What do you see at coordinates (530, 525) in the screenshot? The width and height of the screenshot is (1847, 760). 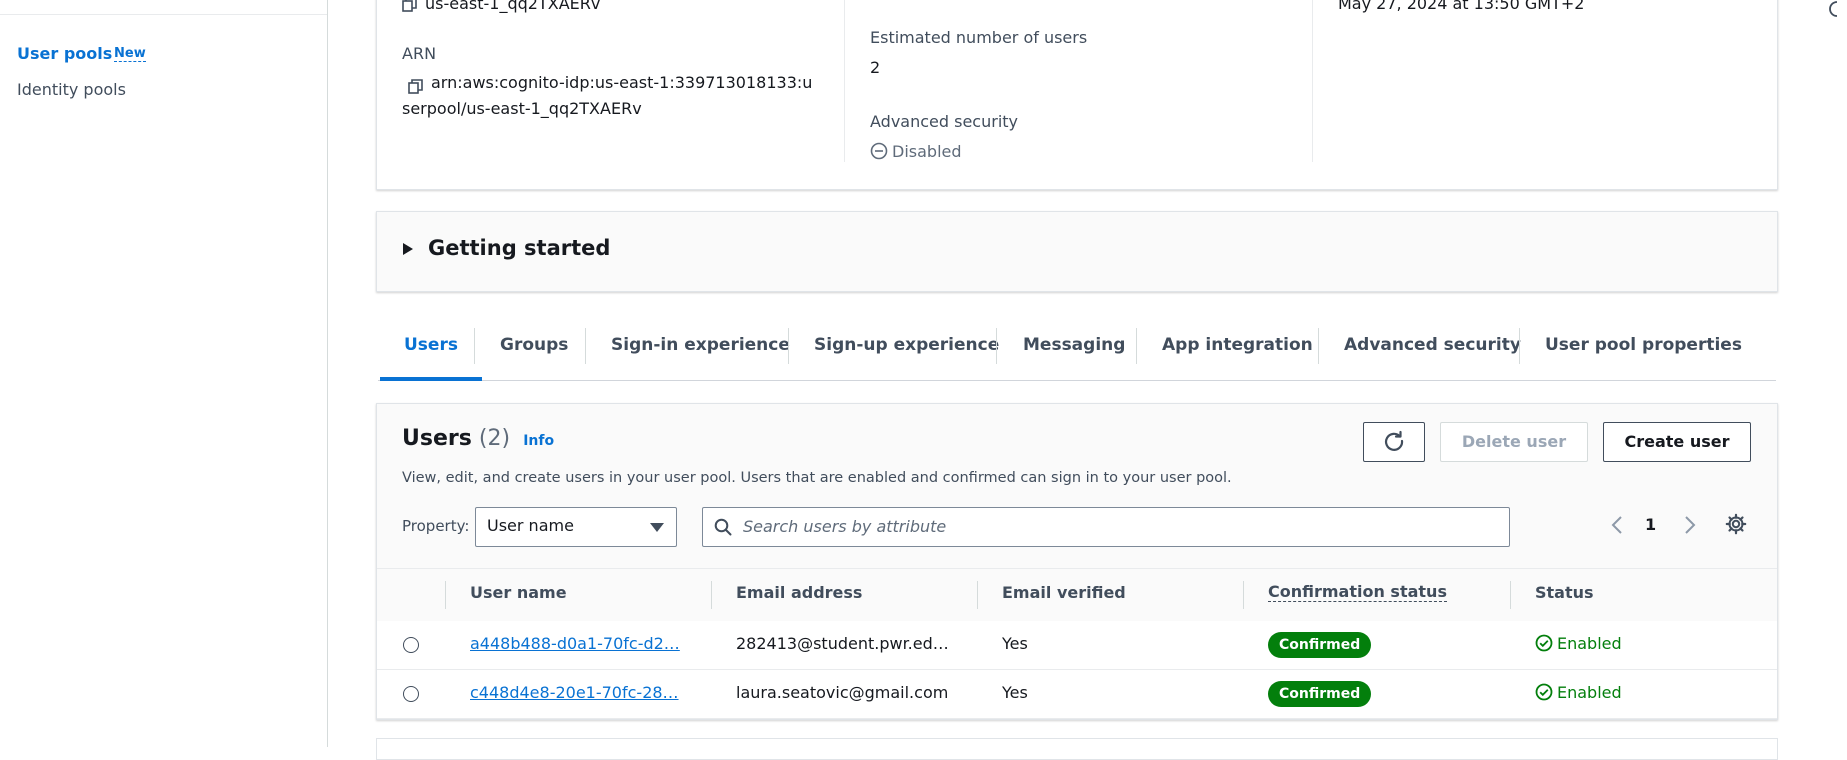 I see `property-select-value: User name` at bounding box center [530, 525].